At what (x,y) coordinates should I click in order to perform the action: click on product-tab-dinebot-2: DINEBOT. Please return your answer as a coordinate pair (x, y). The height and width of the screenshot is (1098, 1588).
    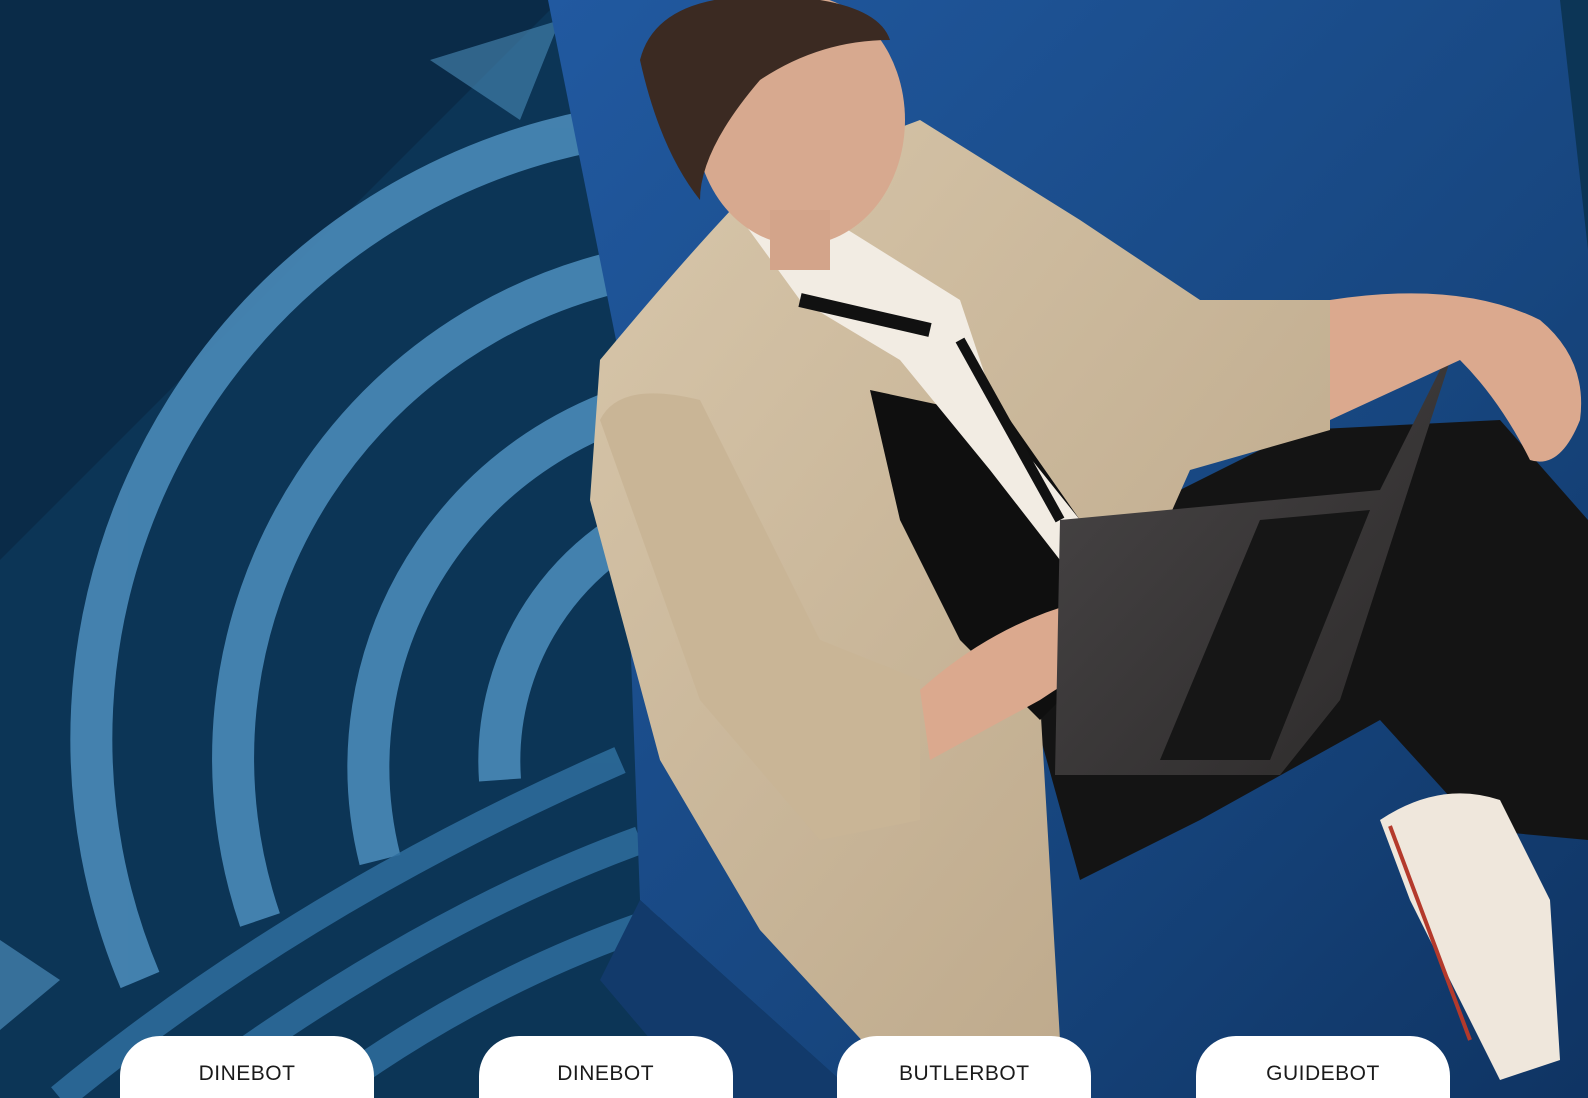
    Looking at the image, I should click on (605, 1067).